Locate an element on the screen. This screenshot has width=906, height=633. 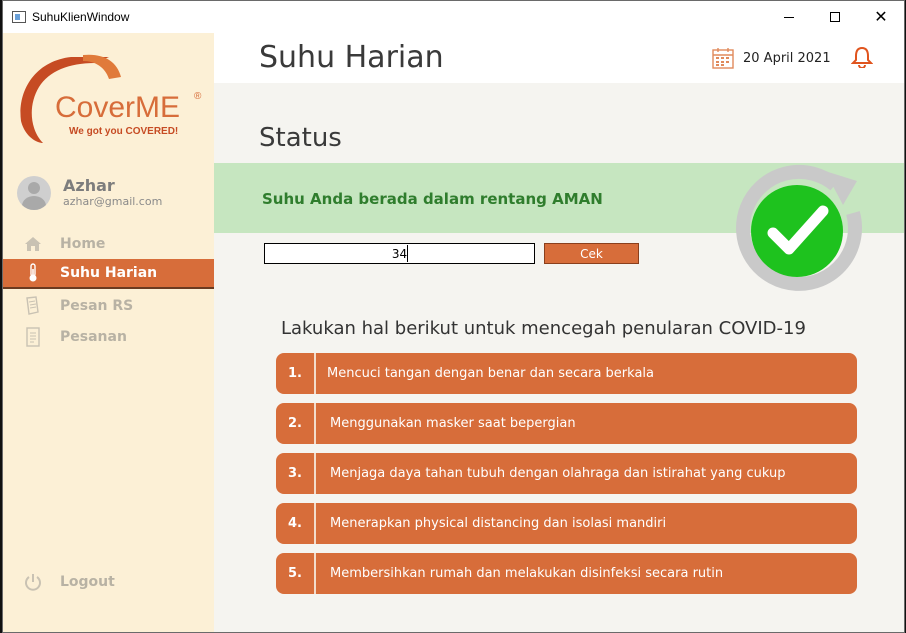
logo-brand-text: CoverME is located at coordinates (117, 107).